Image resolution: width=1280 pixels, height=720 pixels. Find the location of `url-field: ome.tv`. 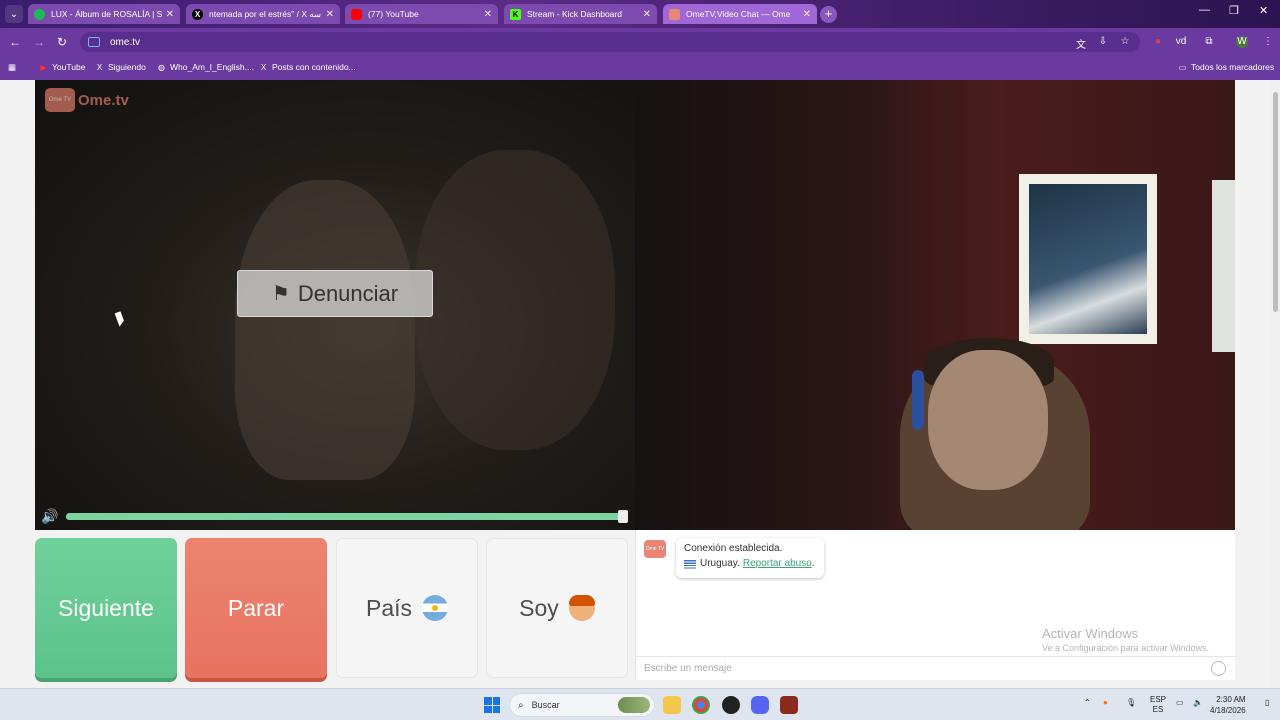

url-field: ome.tv is located at coordinates (610, 42).